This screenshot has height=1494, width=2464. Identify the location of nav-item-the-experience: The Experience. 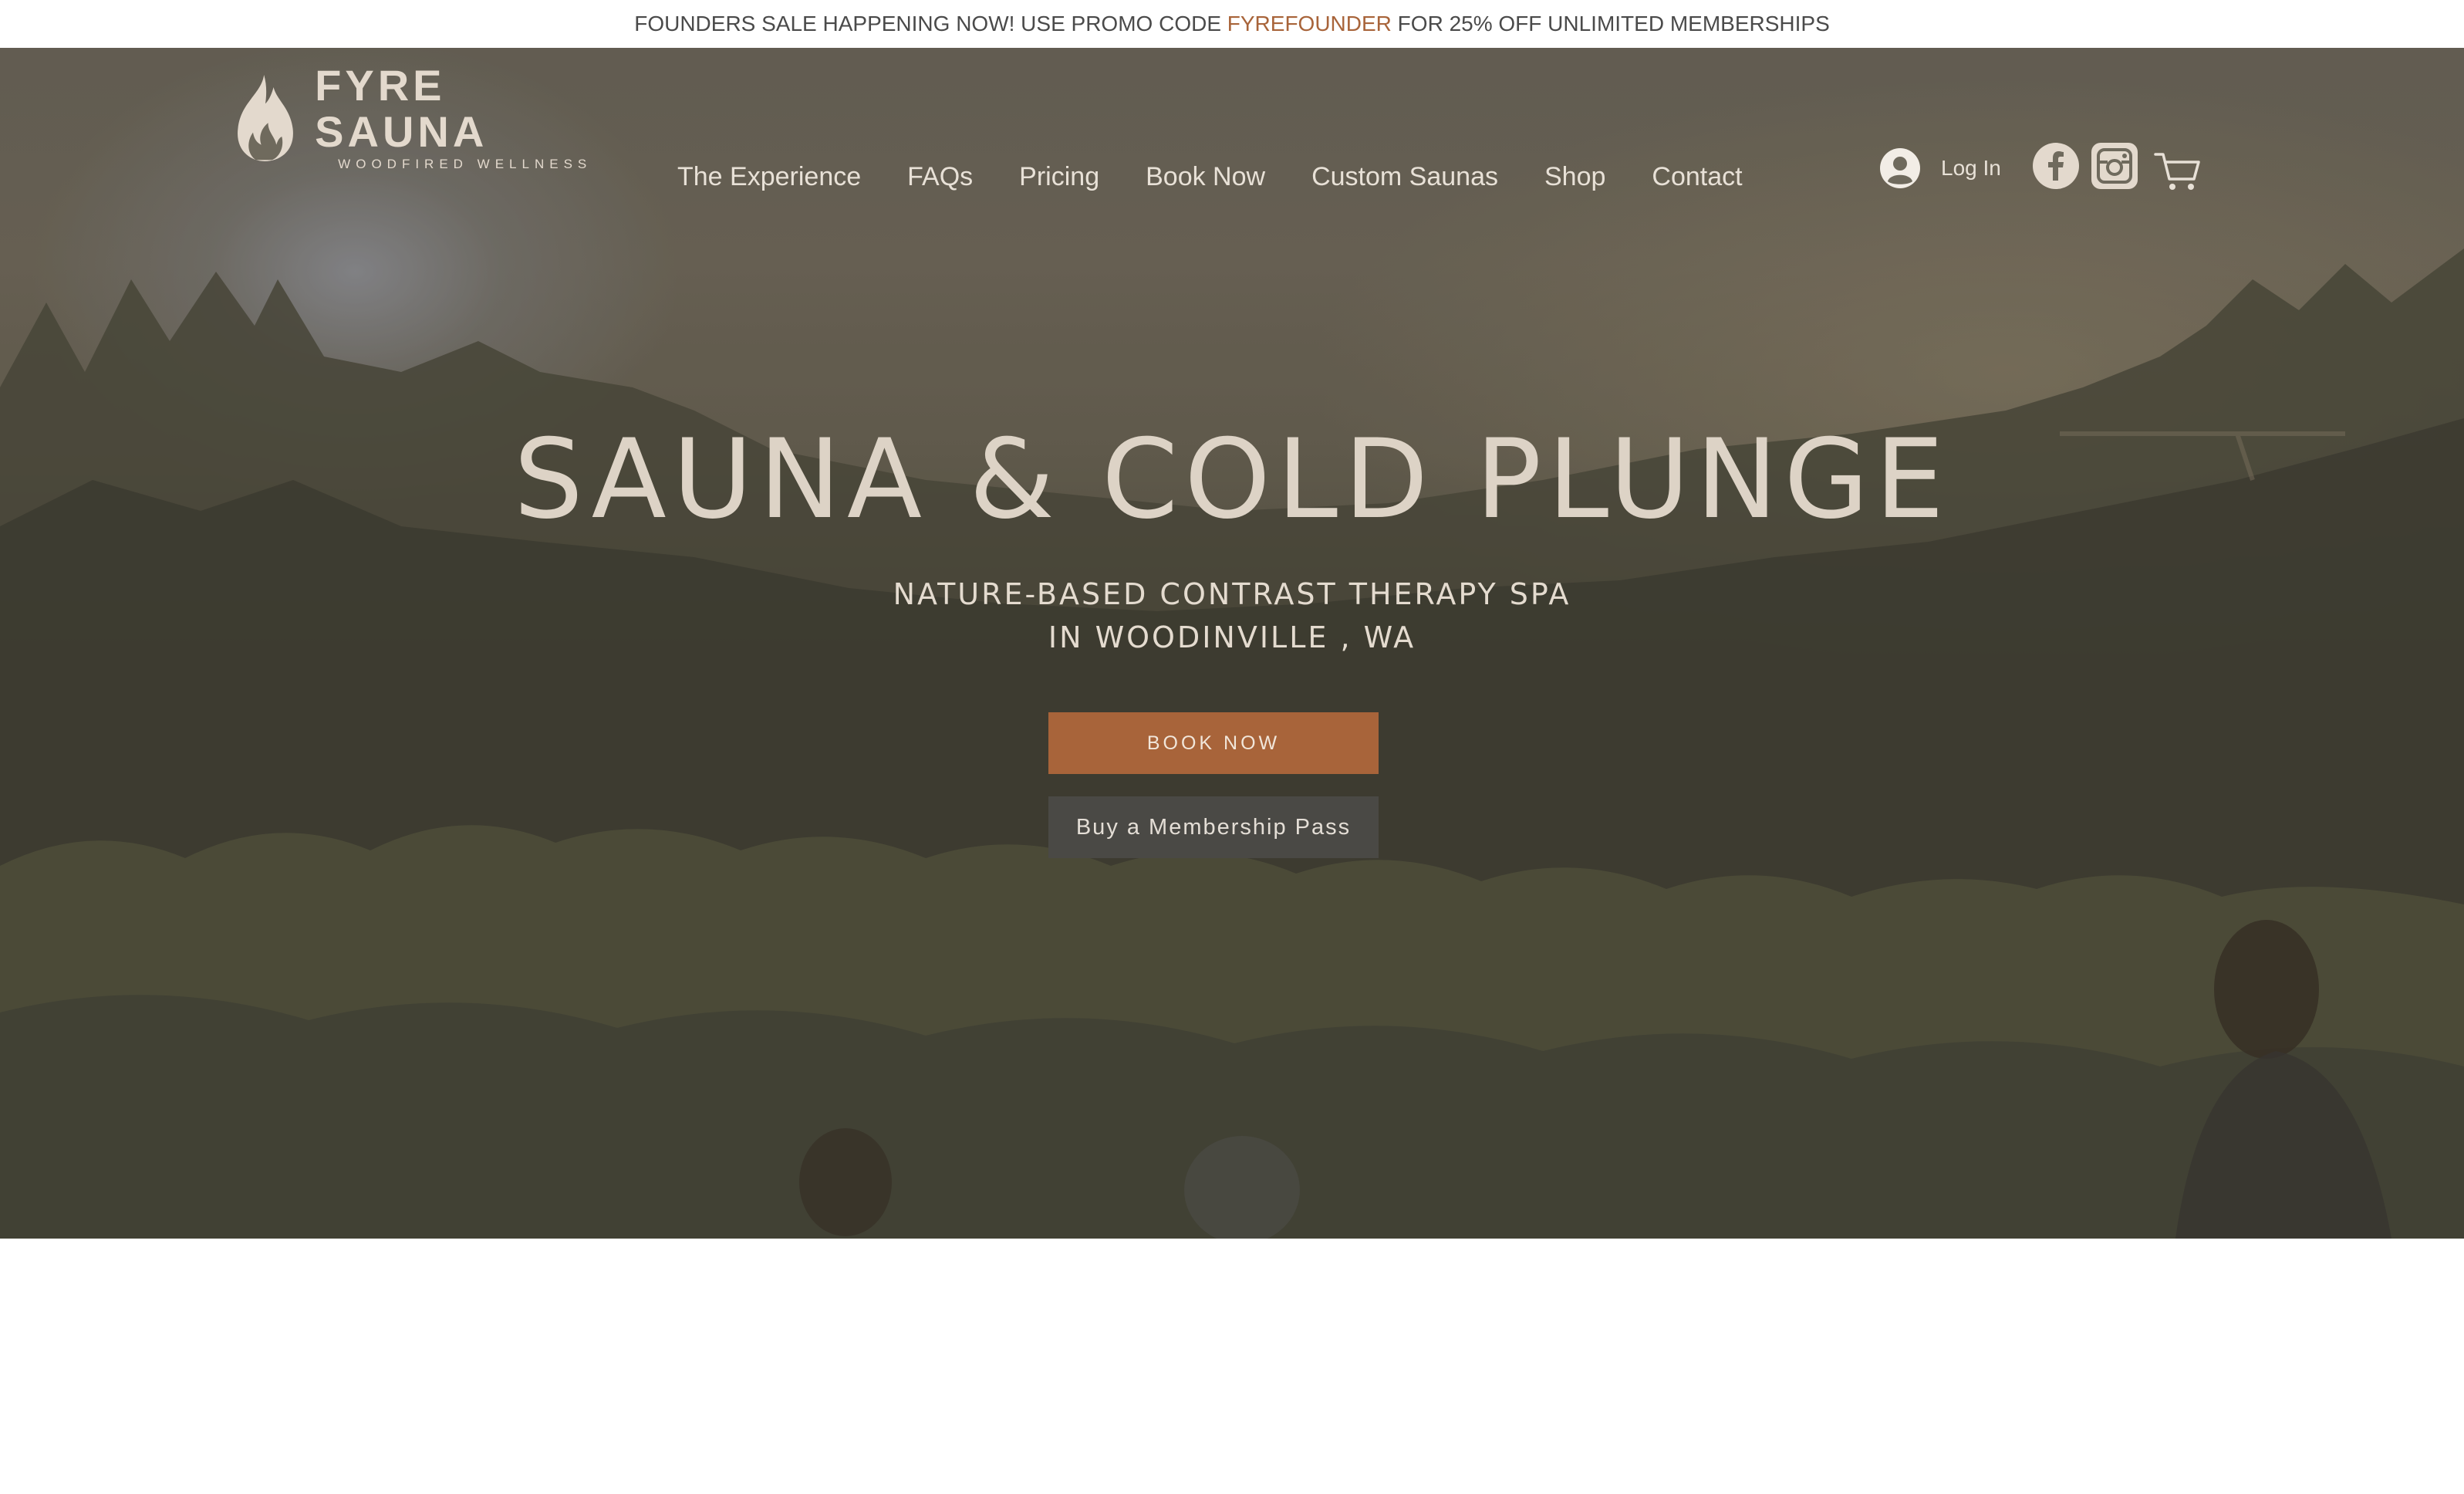
(769, 176).